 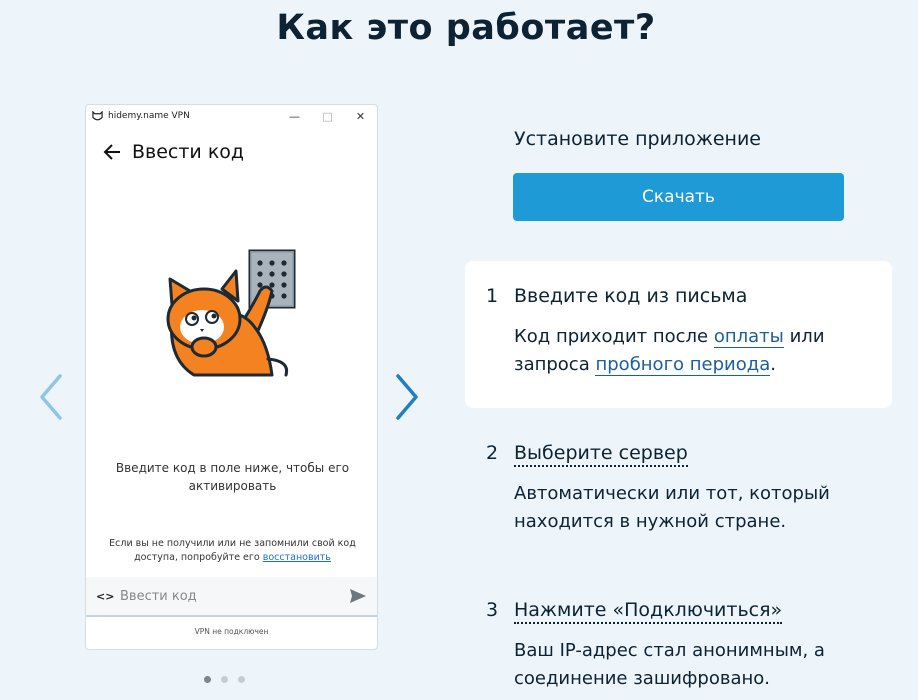 I want to click on step-number: 1, so click(x=492, y=296).